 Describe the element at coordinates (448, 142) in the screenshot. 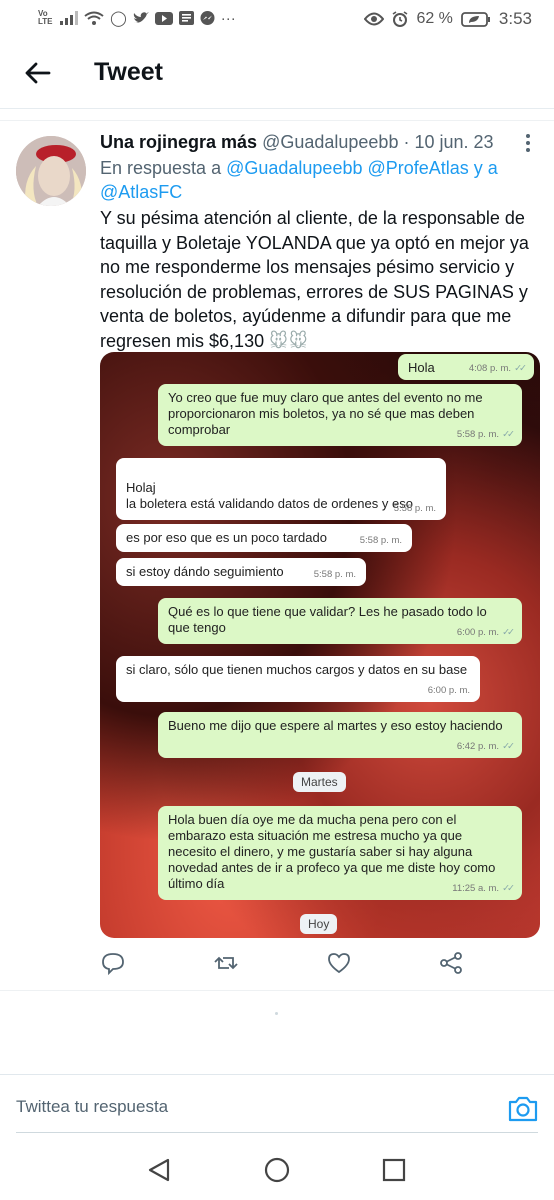

I see `tweet-date: · 10 jun. 23` at that location.